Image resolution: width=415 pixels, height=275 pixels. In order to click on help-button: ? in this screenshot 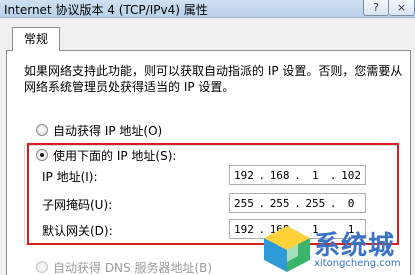, I will do `click(376, 8)`.